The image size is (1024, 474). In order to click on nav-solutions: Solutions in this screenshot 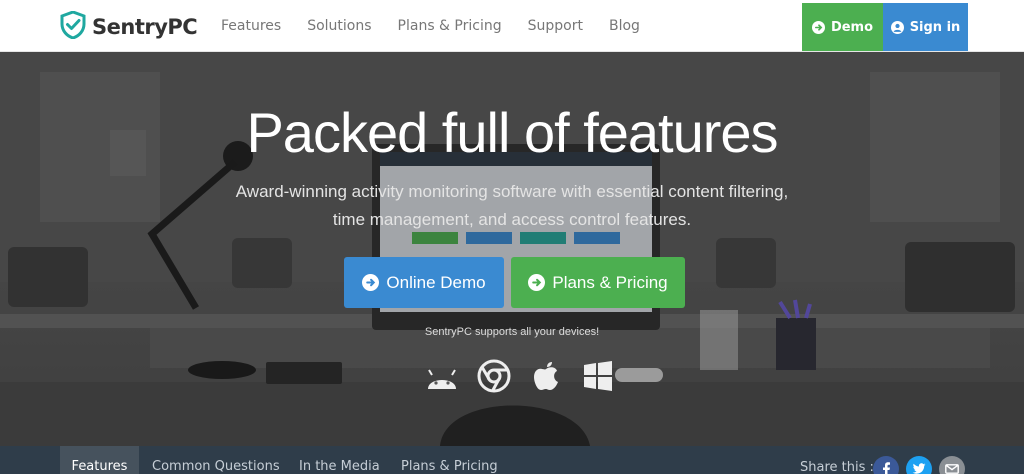, I will do `click(339, 26)`.